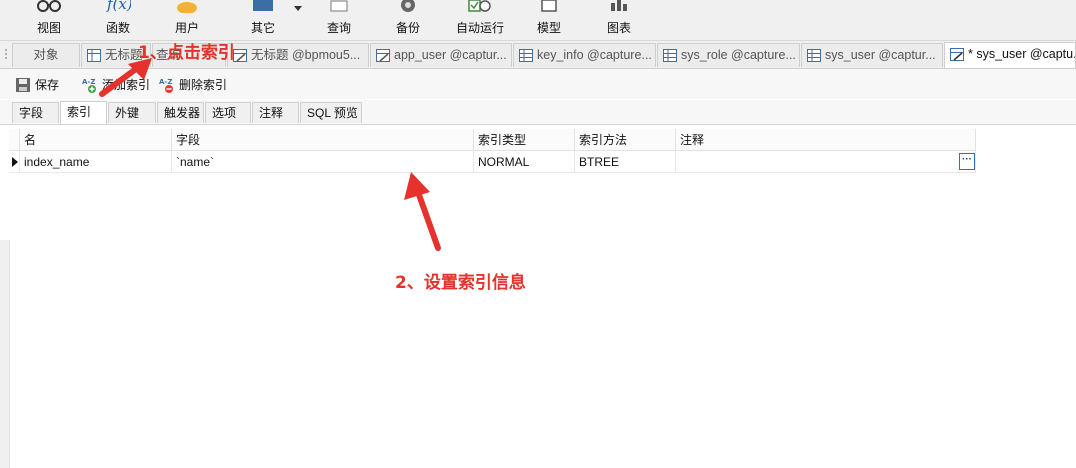  What do you see at coordinates (408, 20) in the screenshot?
I see `toolbar-backup-button: 备份` at bounding box center [408, 20].